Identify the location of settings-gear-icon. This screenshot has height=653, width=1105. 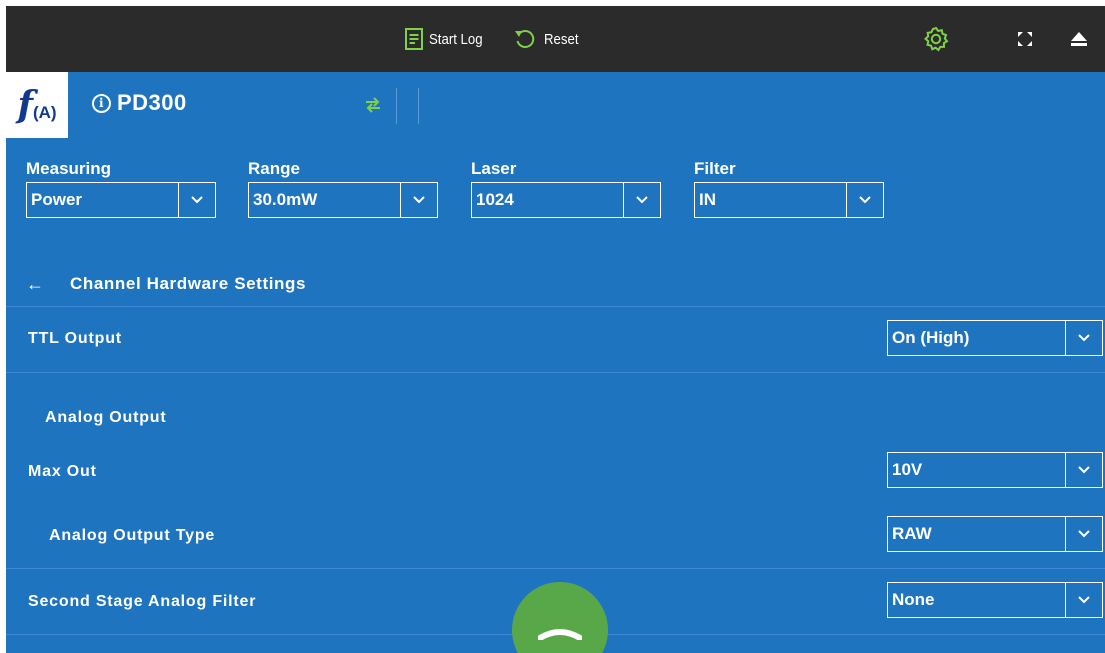
(936, 39).